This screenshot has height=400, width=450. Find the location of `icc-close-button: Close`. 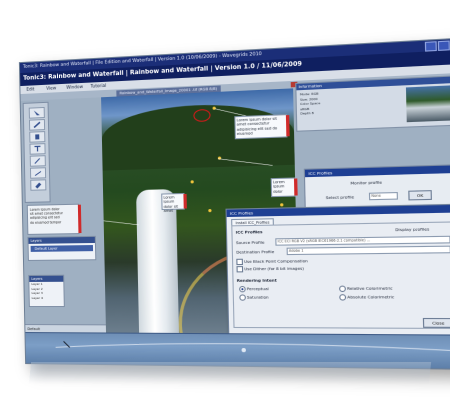

icc-close-button: Close is located at coordinates (436, 322).